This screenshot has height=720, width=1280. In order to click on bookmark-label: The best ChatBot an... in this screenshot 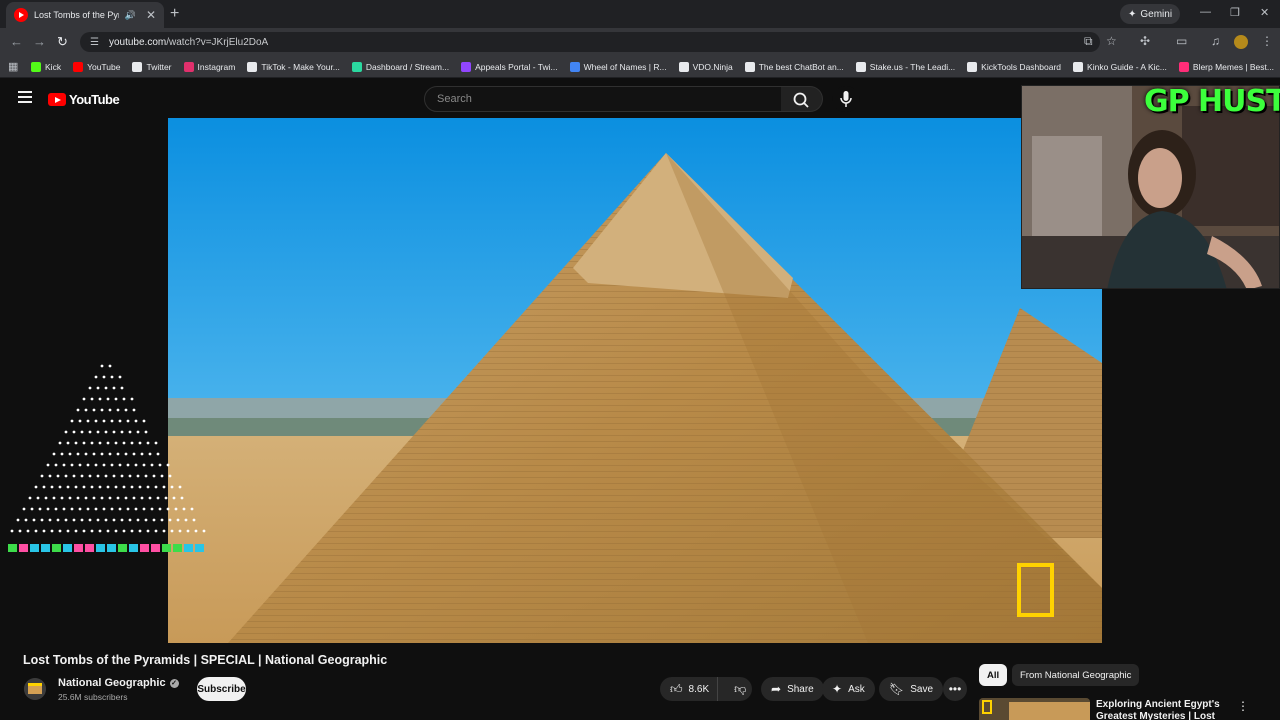, I will do `click(801, 66)`.